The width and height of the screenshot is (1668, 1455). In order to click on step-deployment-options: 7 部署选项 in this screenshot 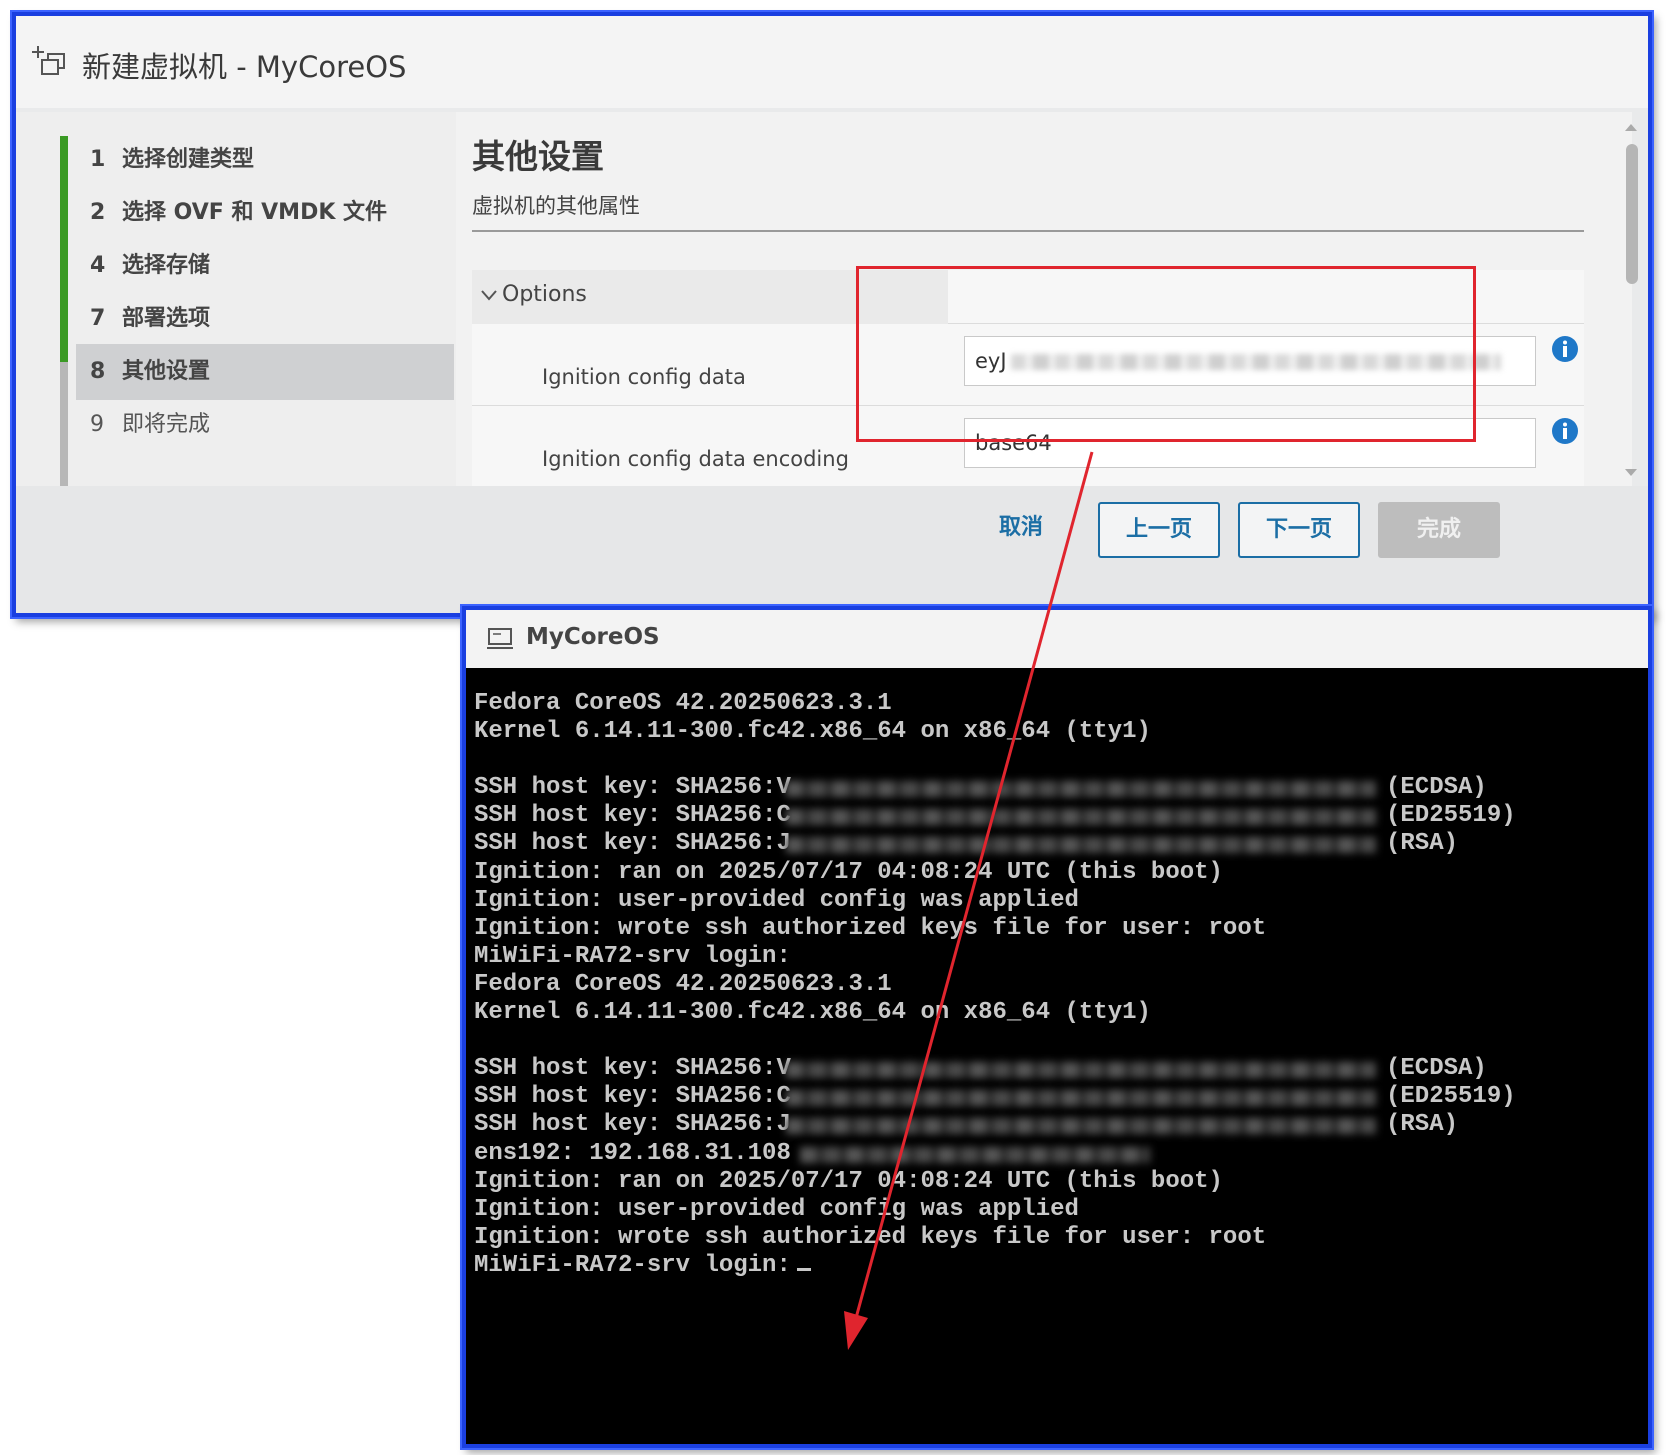, I will do `click(265, 319)`.